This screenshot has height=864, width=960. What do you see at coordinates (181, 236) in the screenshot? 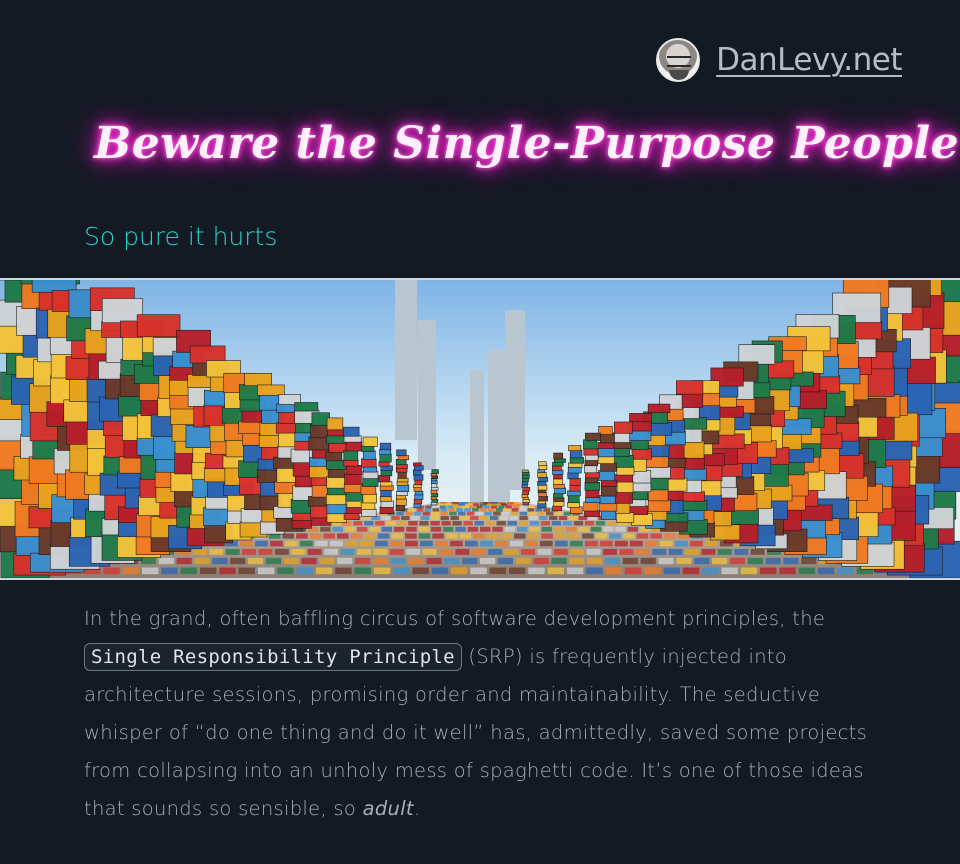
I see `post-subtitle: So pure it hurts` at bounding box center [181, 236].